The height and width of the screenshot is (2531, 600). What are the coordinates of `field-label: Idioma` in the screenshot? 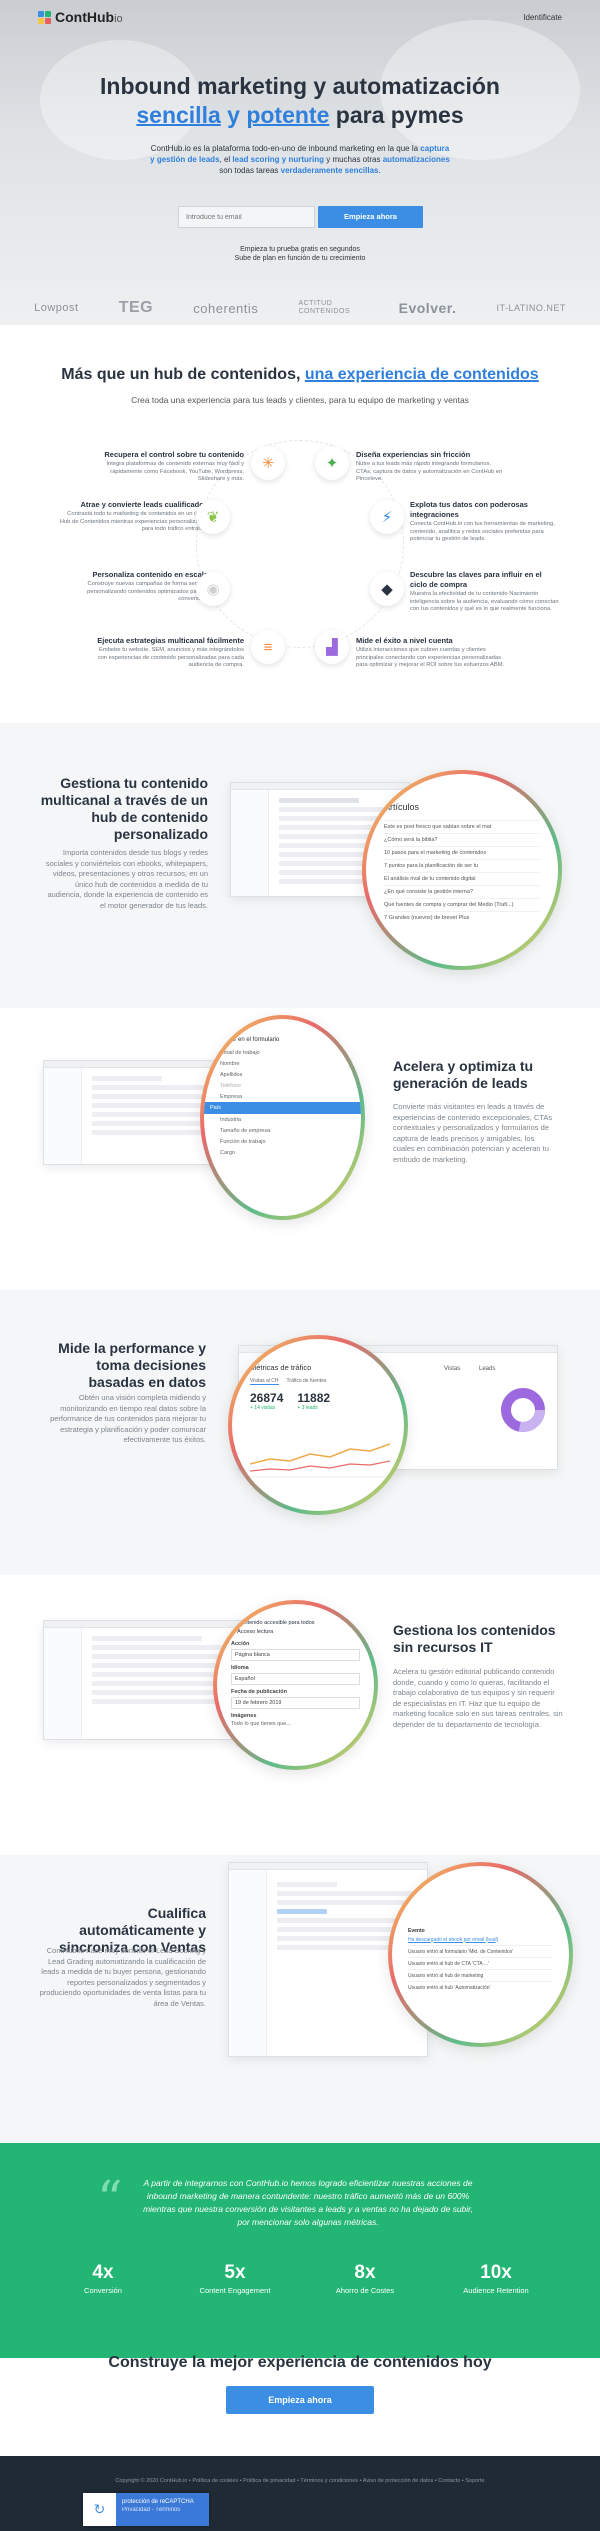 It's located at (240, 1668).